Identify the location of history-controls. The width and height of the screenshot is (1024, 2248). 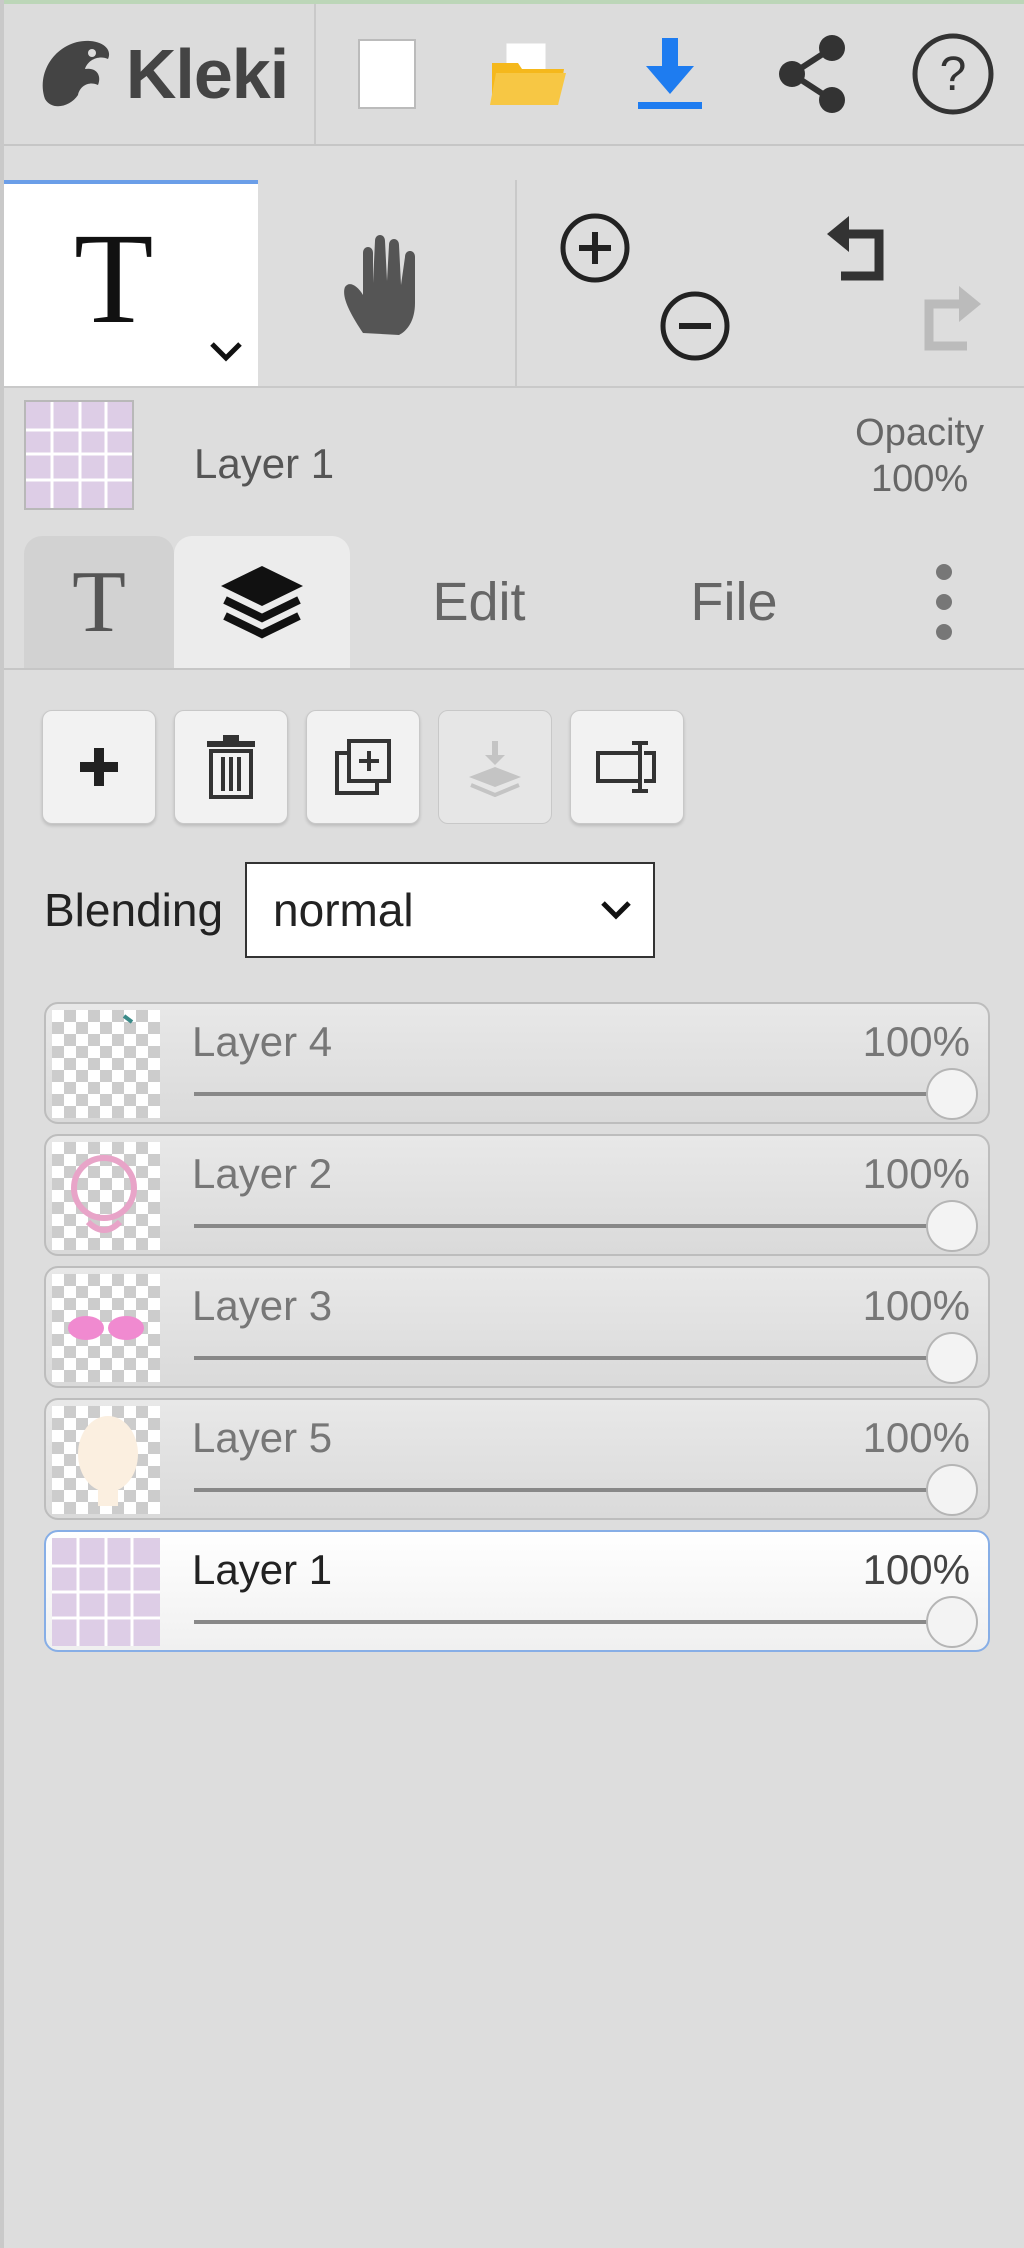
(896, 283).